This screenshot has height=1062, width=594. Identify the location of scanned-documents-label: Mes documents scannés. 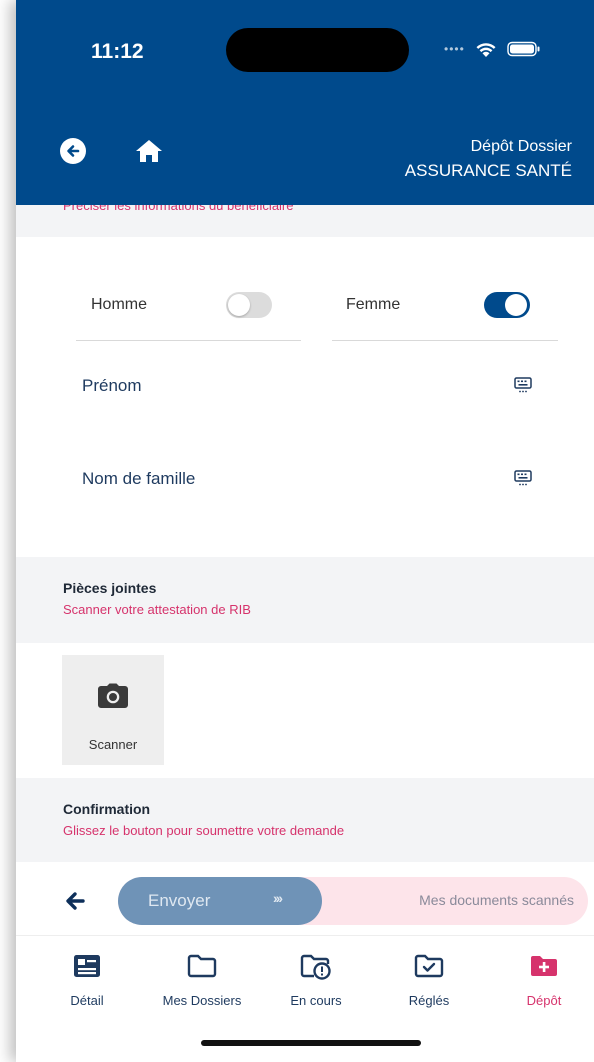
(496, 900).